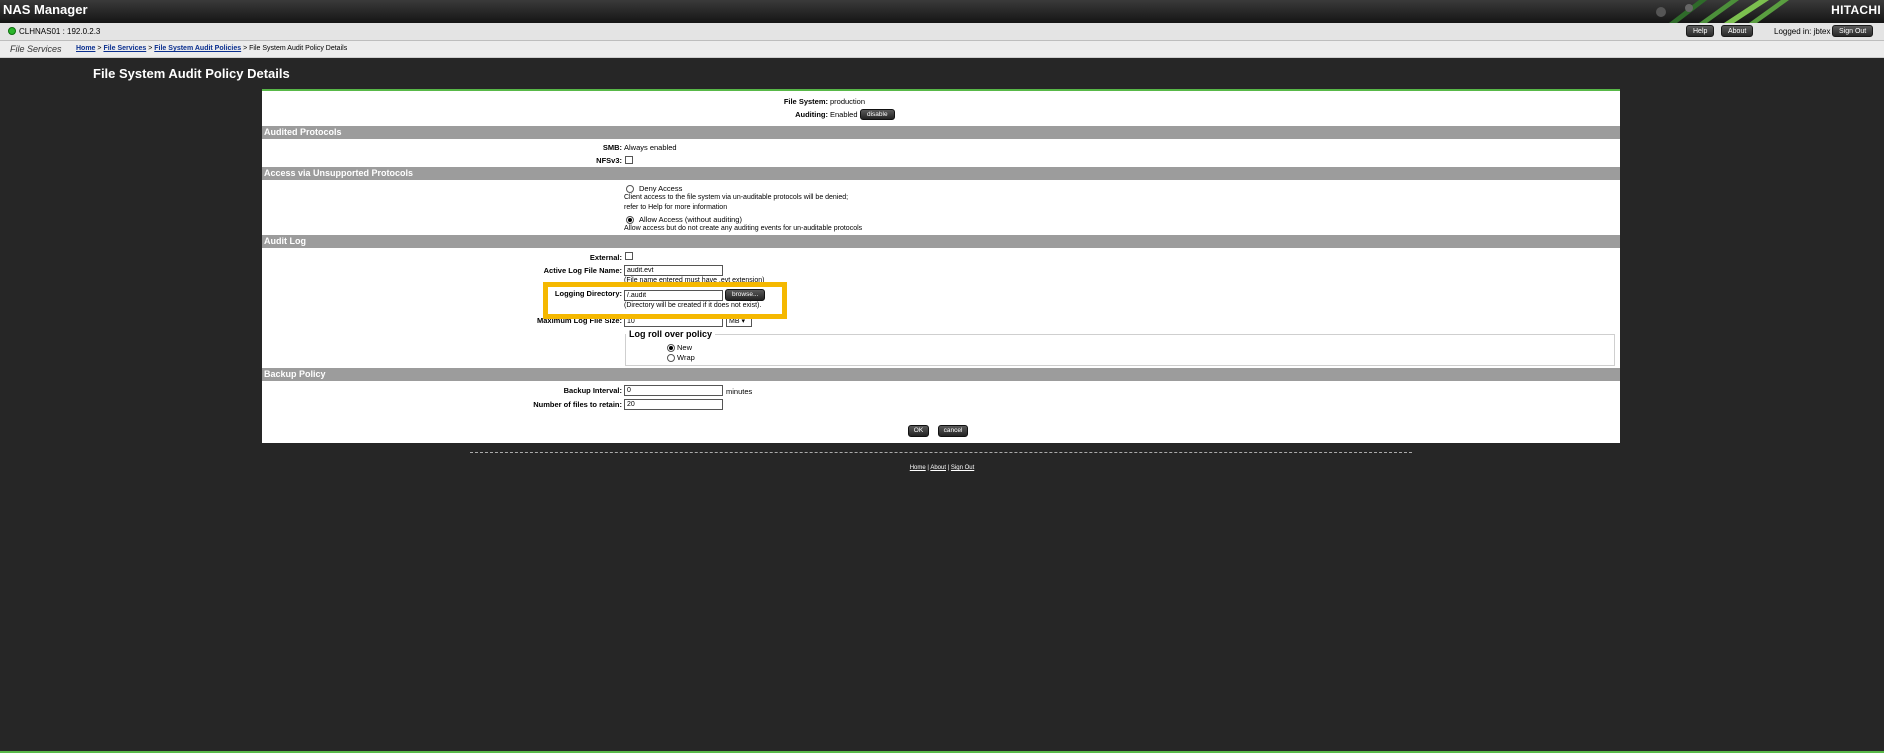 The width and height of the screenshot is (1884, 753). Describe the element at coordinates (1853, 31) in the screenshot. I see `sign-out-button: Sign Out` at that location.